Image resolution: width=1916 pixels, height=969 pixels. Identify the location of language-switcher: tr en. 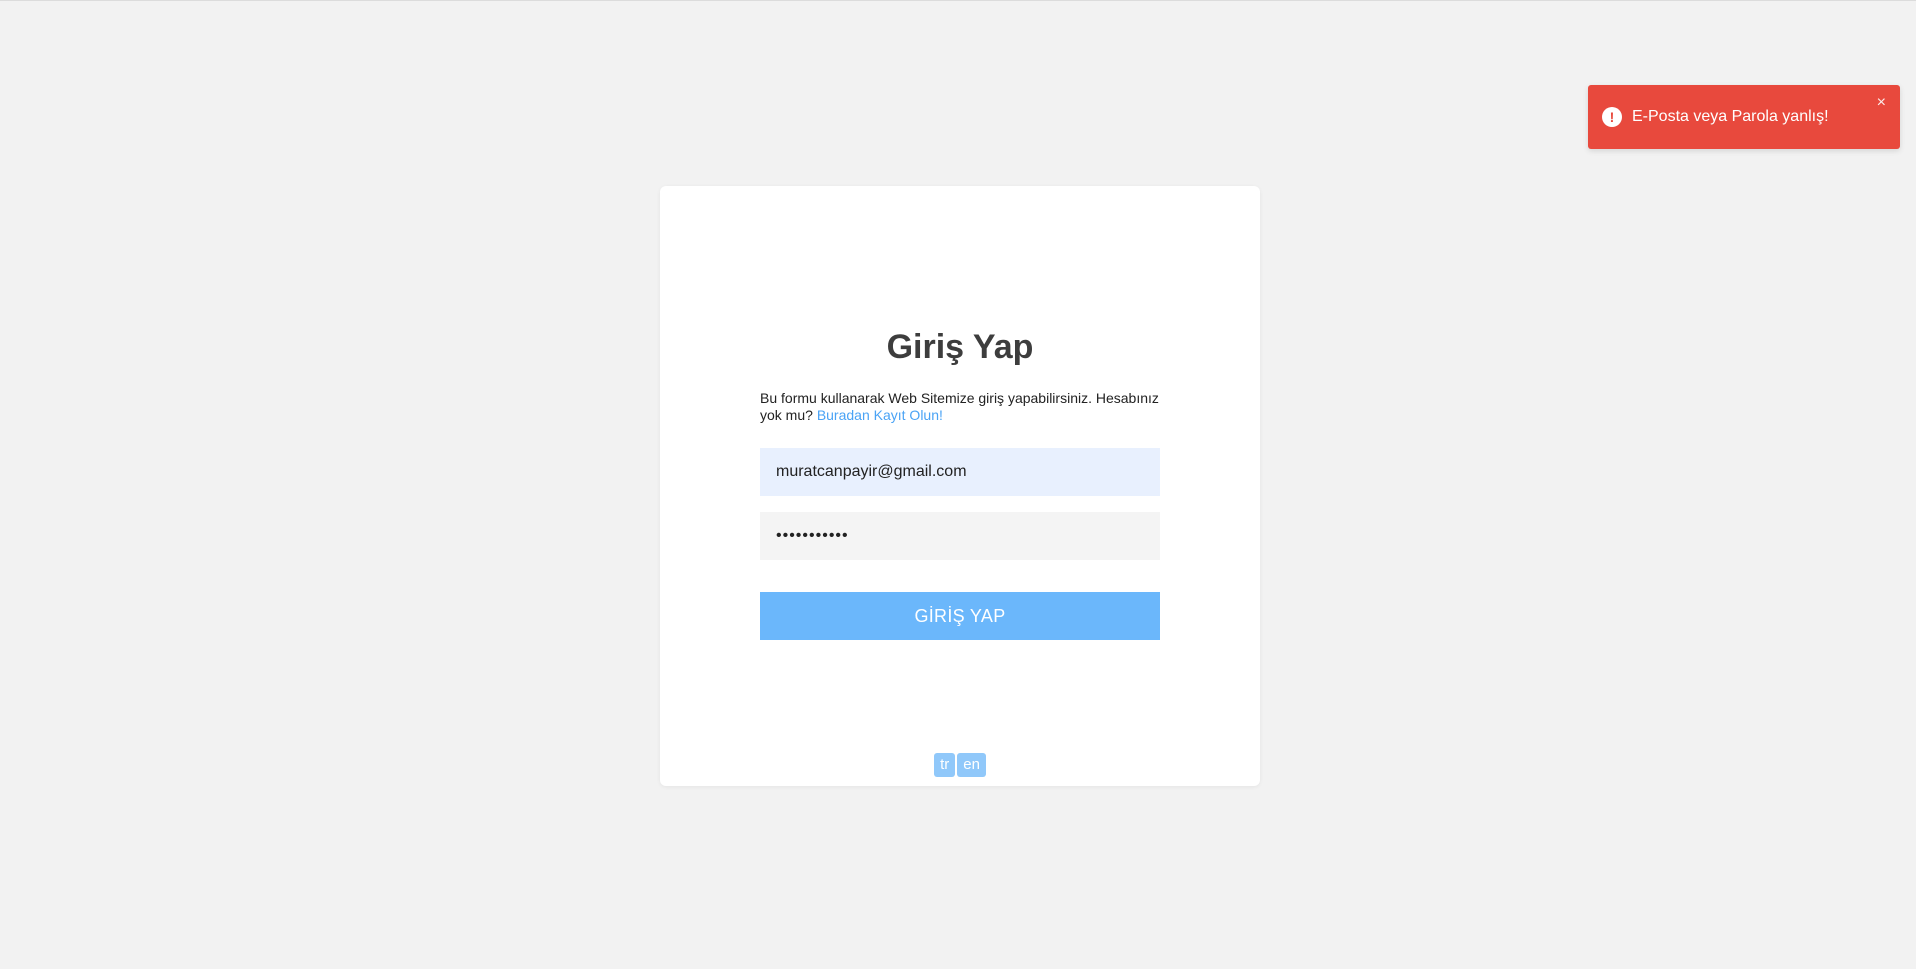
(960, 765).